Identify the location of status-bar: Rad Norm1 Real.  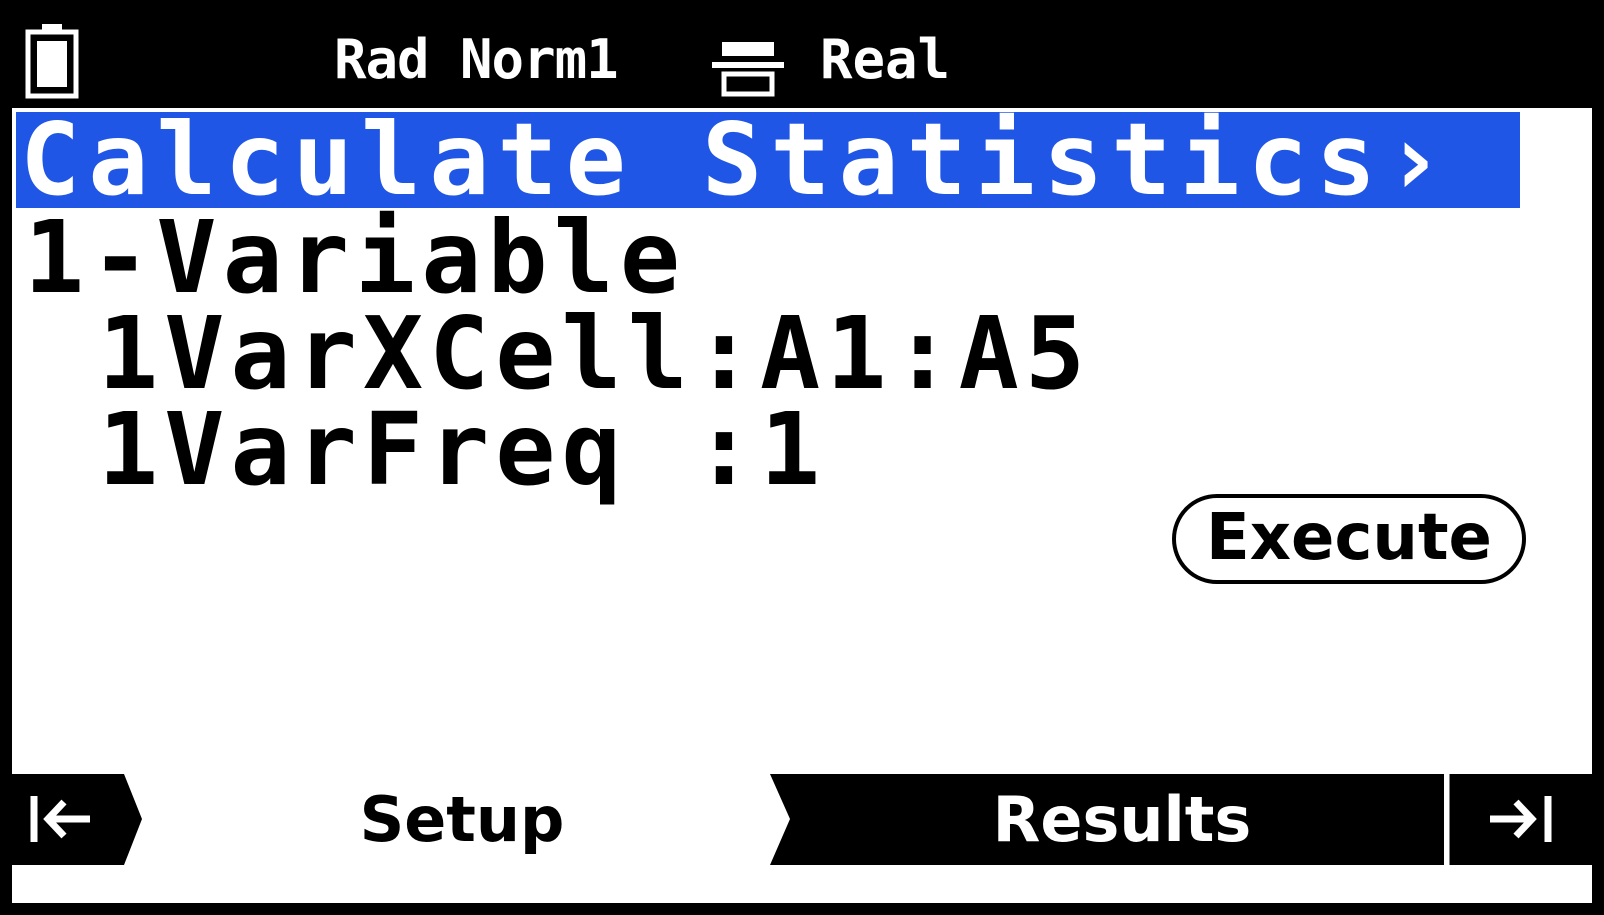
(802, 60).